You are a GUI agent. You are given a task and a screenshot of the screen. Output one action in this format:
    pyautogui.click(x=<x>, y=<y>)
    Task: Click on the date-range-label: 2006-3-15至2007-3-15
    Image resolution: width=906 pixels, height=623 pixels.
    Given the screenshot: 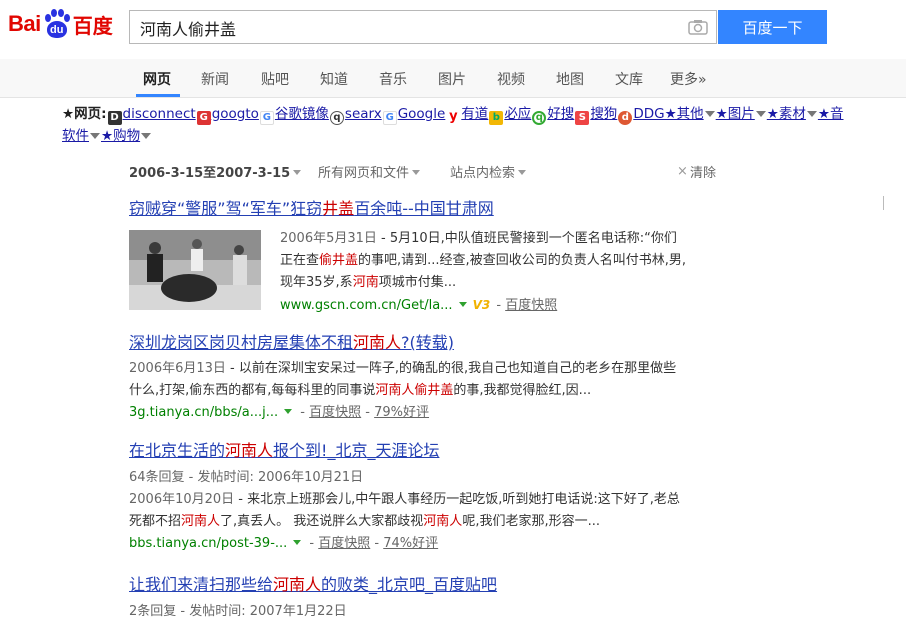 What is the action you would take?
    pyautogui.click(x=210, y=173)
    